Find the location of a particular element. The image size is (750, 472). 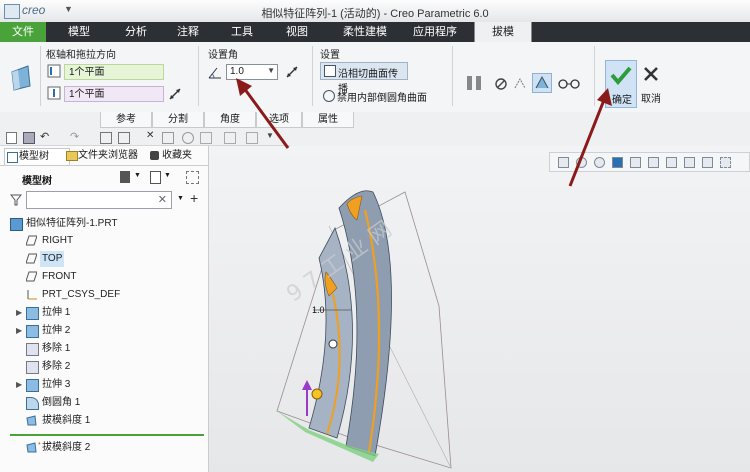

arrowhead is located at coordinates (604, 97).